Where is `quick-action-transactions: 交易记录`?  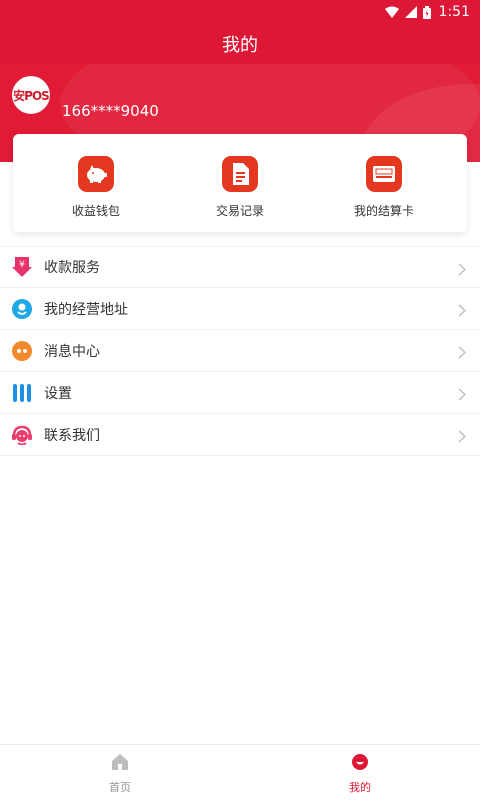
quick-action-transactions: 交易记录 is located at coordinates (240, 183).